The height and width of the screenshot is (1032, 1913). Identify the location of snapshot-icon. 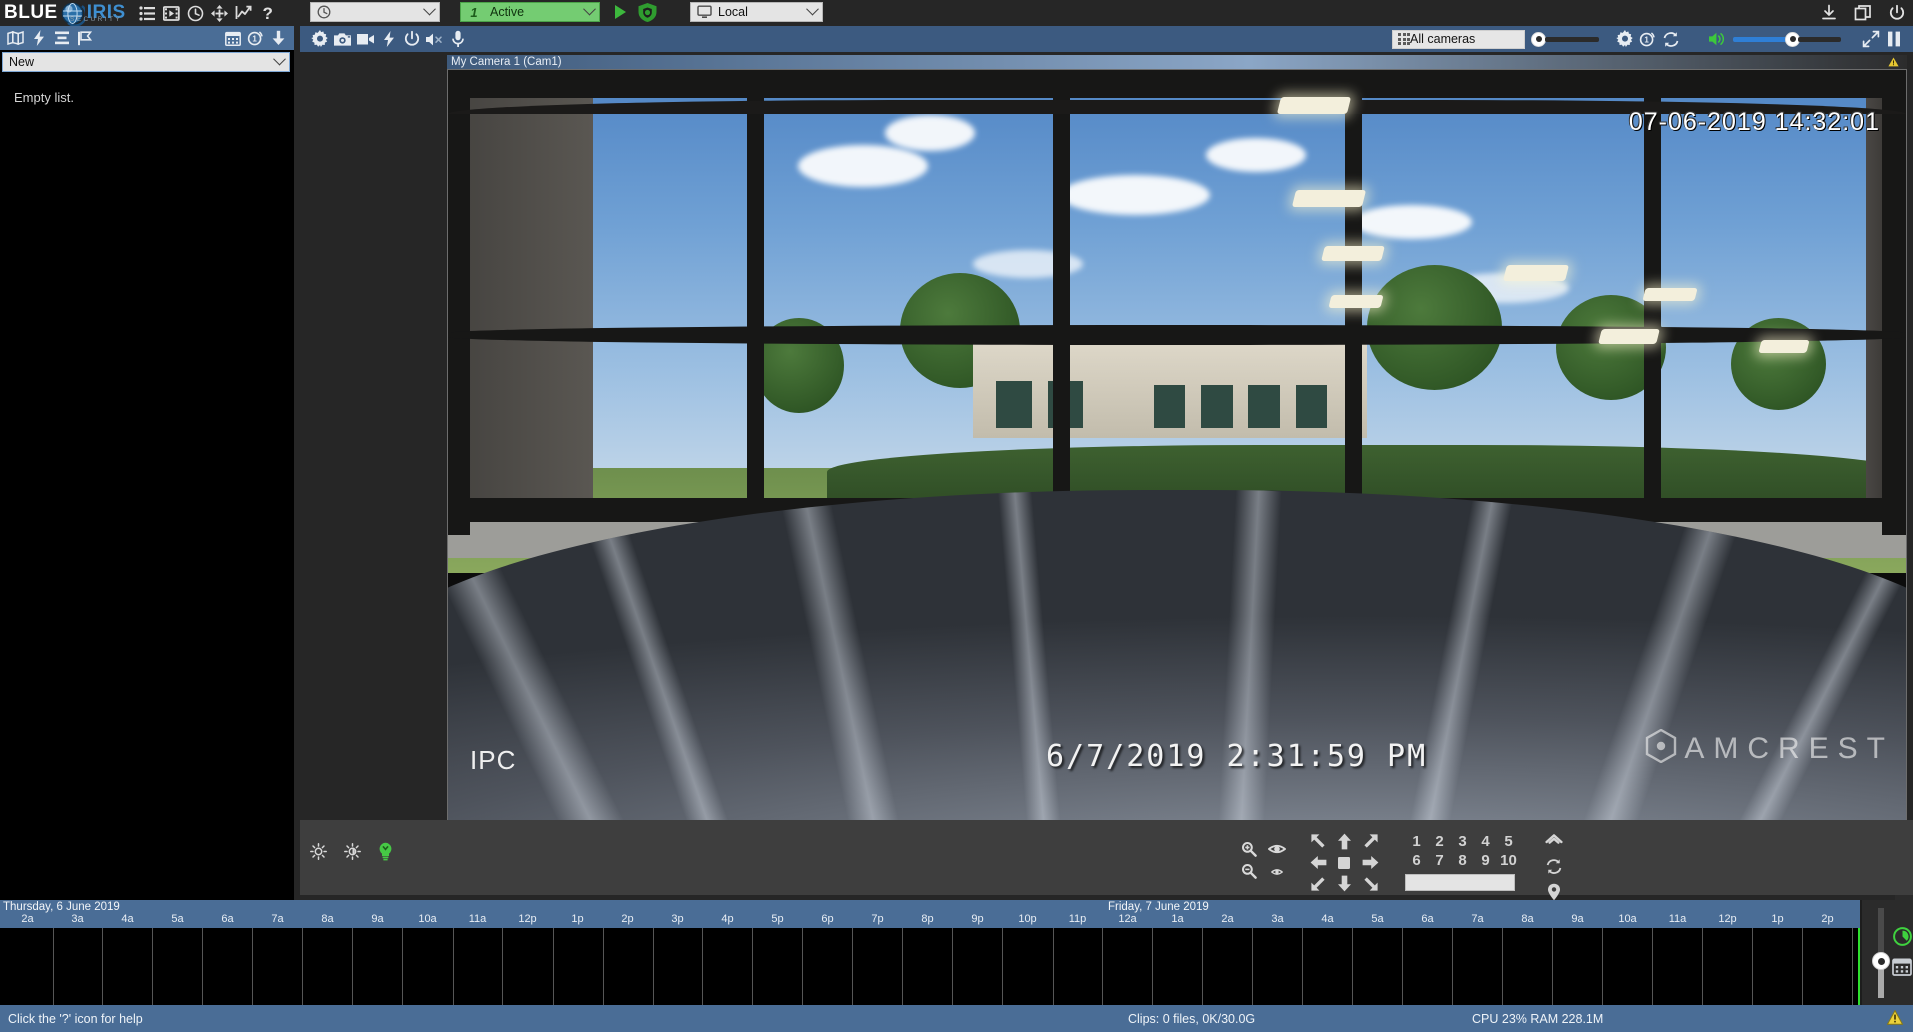
(342, 39).